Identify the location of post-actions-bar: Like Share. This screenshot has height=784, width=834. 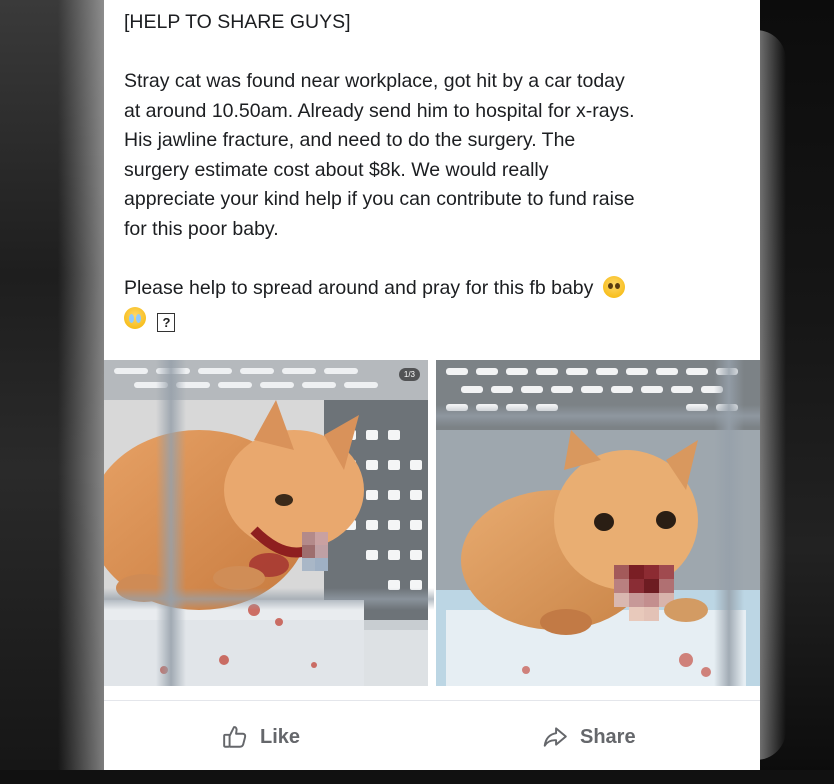
(432, 735).